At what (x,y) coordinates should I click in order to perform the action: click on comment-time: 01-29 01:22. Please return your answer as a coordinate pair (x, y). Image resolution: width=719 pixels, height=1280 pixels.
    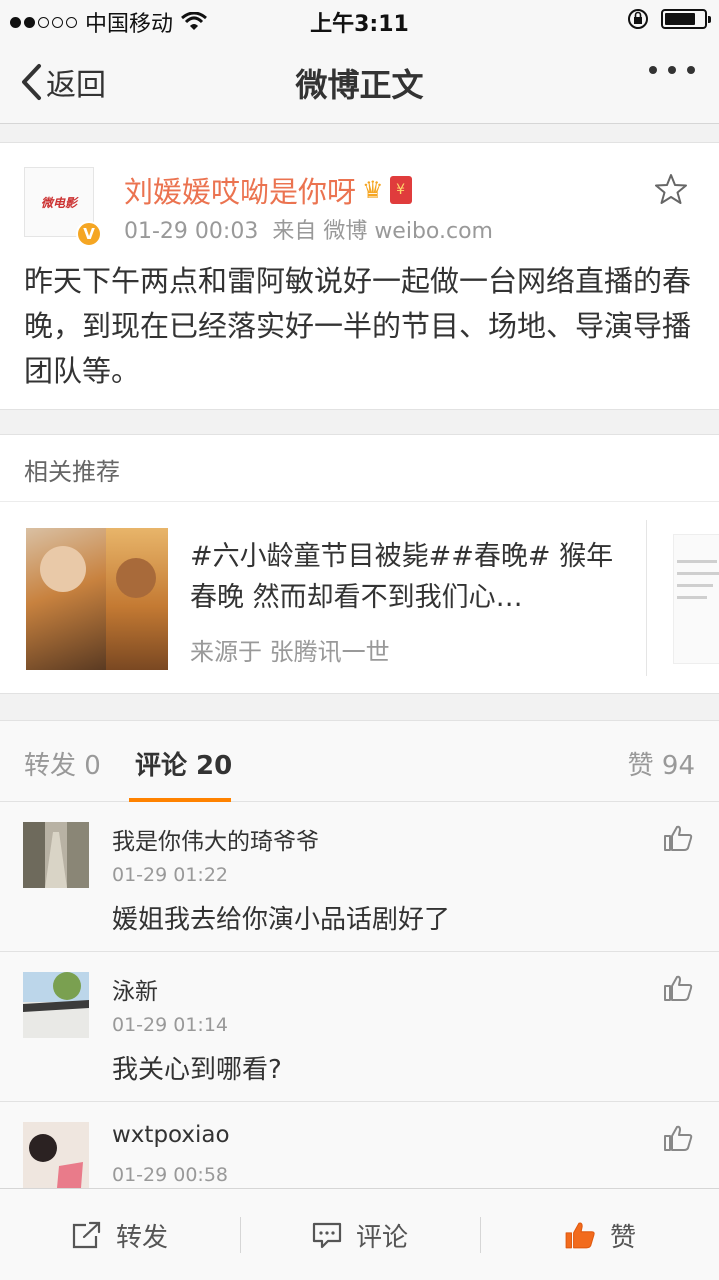
    Looking at the image, I should click on (170, 875).